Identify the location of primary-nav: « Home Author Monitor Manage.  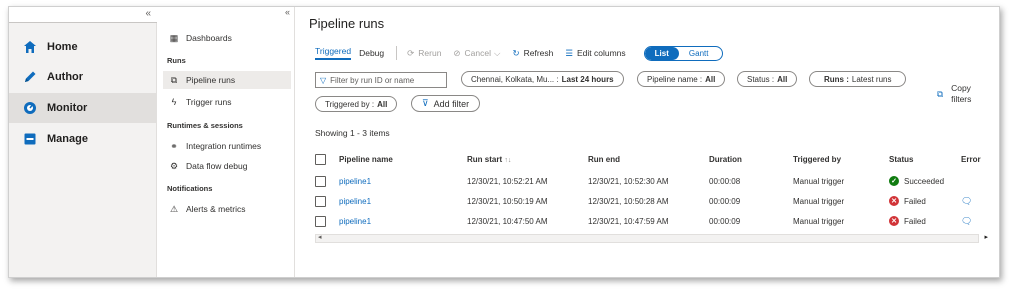
(83, 142).